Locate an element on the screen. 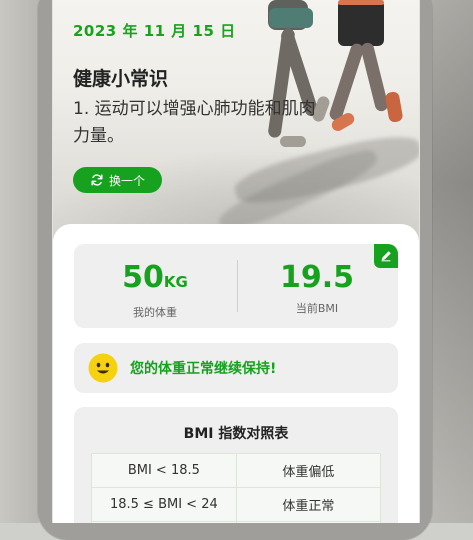 The width and height of the screenshot is (473, 540). stats-panel: 50KG 我的体重 19.5 当前BMI is located at coordinates (236, 286).